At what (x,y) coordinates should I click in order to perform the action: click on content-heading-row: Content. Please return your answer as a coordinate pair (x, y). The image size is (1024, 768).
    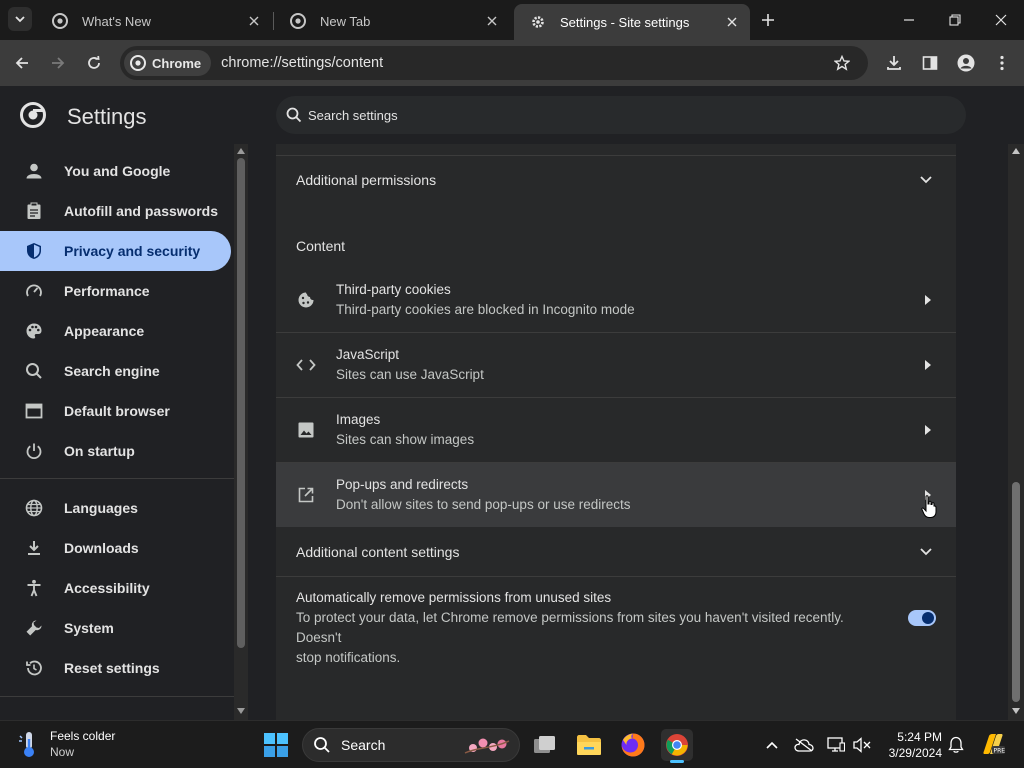
    Looking at the image, I should click on (616, 246).